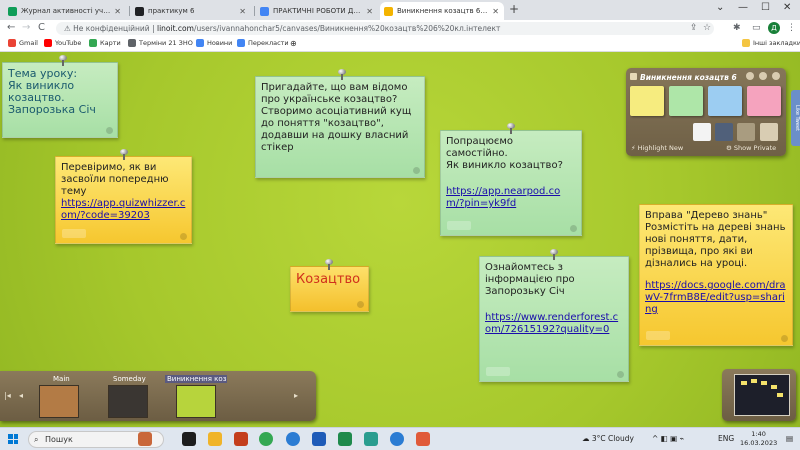 The image size is (800, 450). Describe the element at coordinates (776, 76) in the screenshot. I see `palette-power-icon` at that location.